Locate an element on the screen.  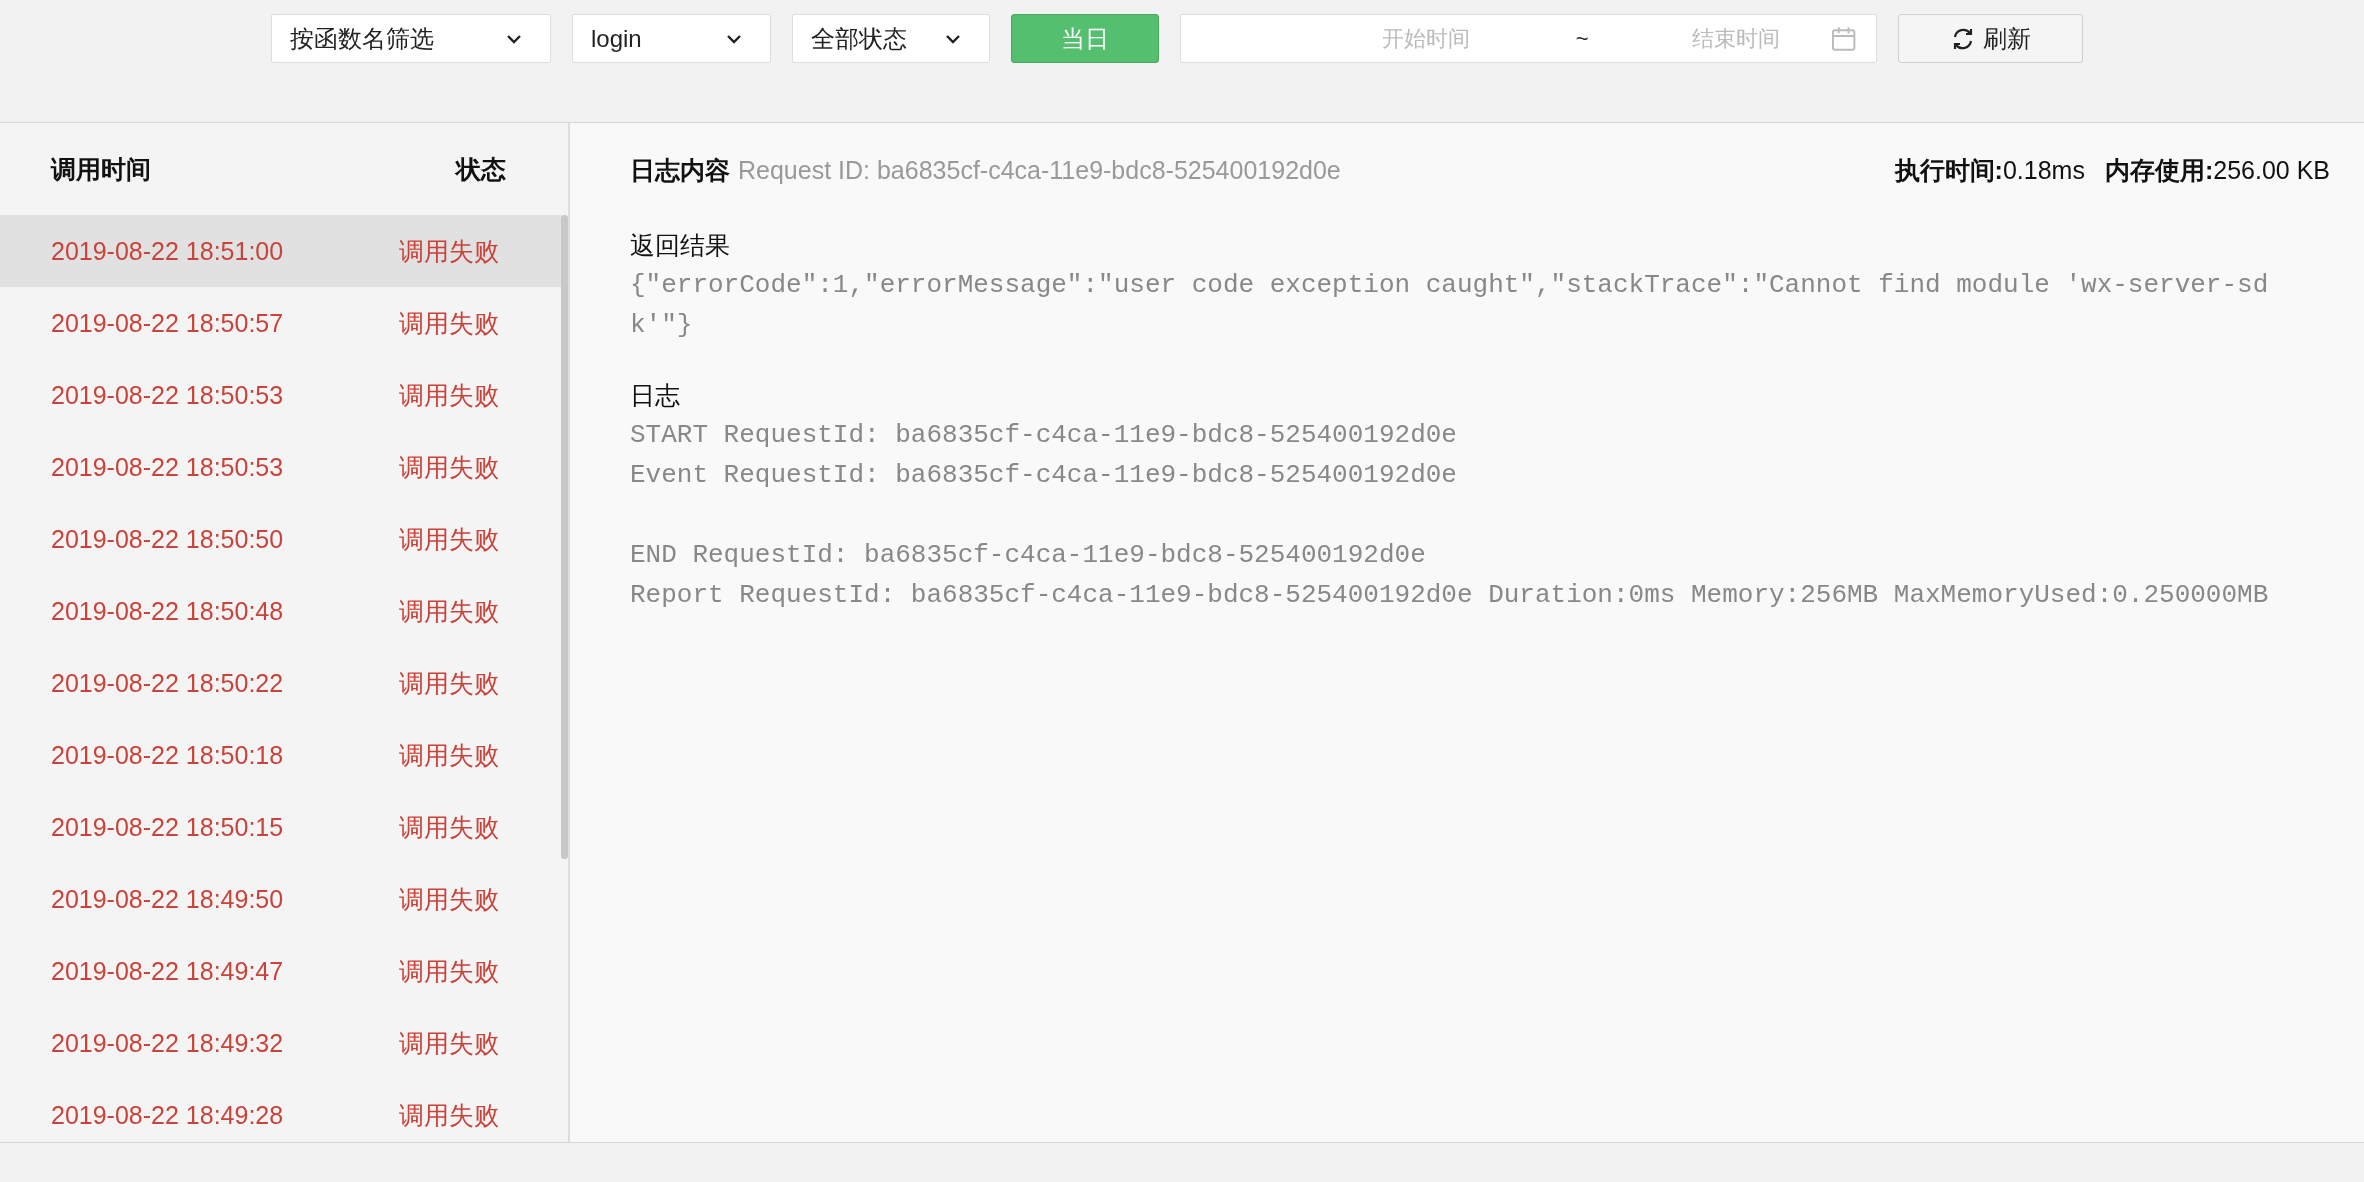
call-list-item: 2019-08-22 18:49:47 调用失败 is located at coordinates (280, 971).